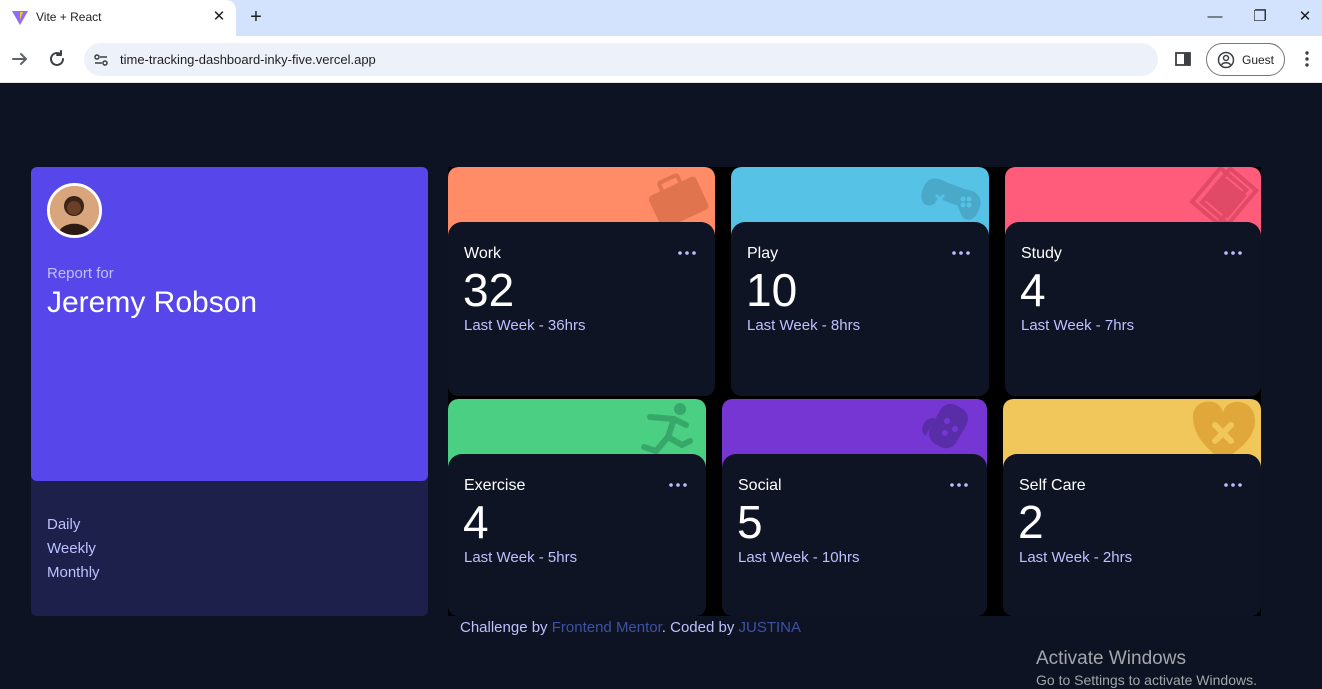 This screenshot has width=1322, height=689. Describe the element at coordinates (804, 325) in the screenshot. I see `previous-hours: Last Week - 8hrs` at that location.